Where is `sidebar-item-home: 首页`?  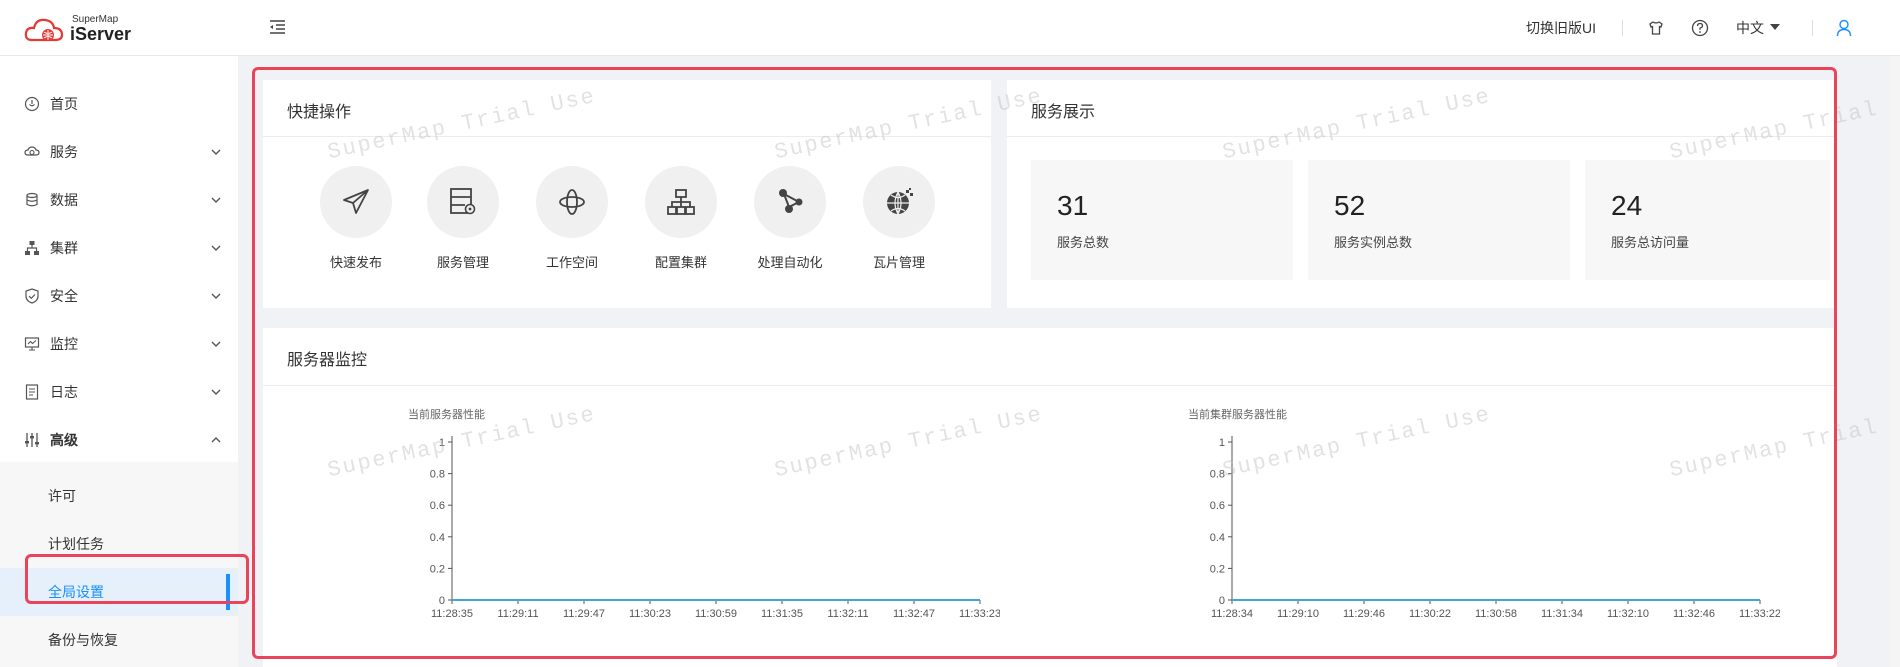 sidebar-item-home: 首页 is located at coordinates (119, 104).